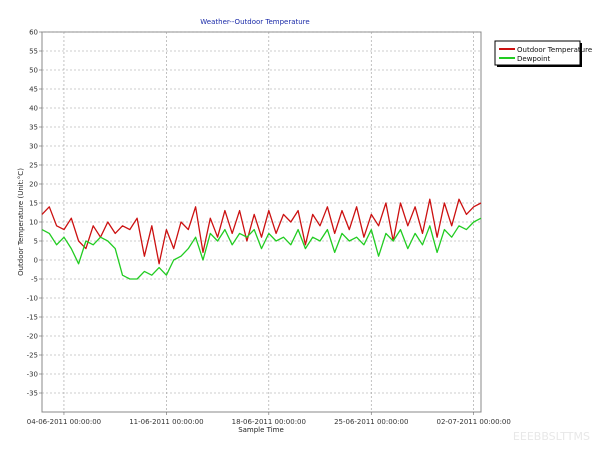 Image resolution: width=600 pixels, height=450 pixels. I want to click on x-tick-label: 11-06-2011 00:00:00, so click(166, 422).